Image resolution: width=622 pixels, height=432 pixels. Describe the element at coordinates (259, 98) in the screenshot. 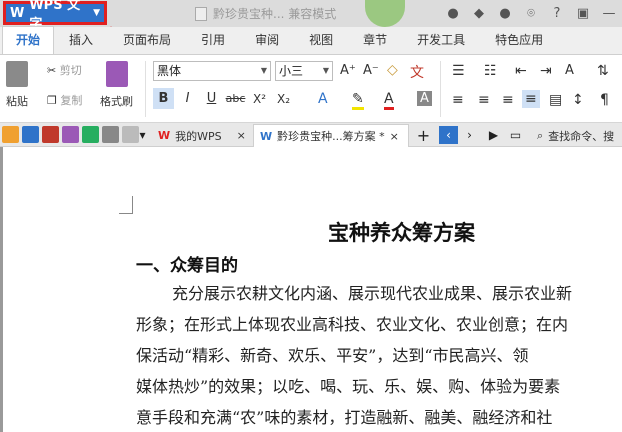

I see `superscript-button: X²` at that location.